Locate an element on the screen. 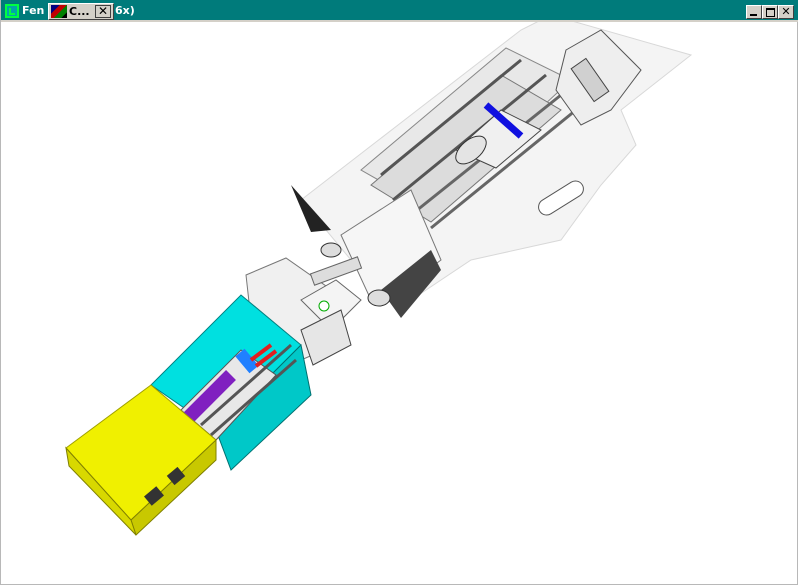 The image size is (798, 585). app-window-icon is located at coordinates (12, 11).